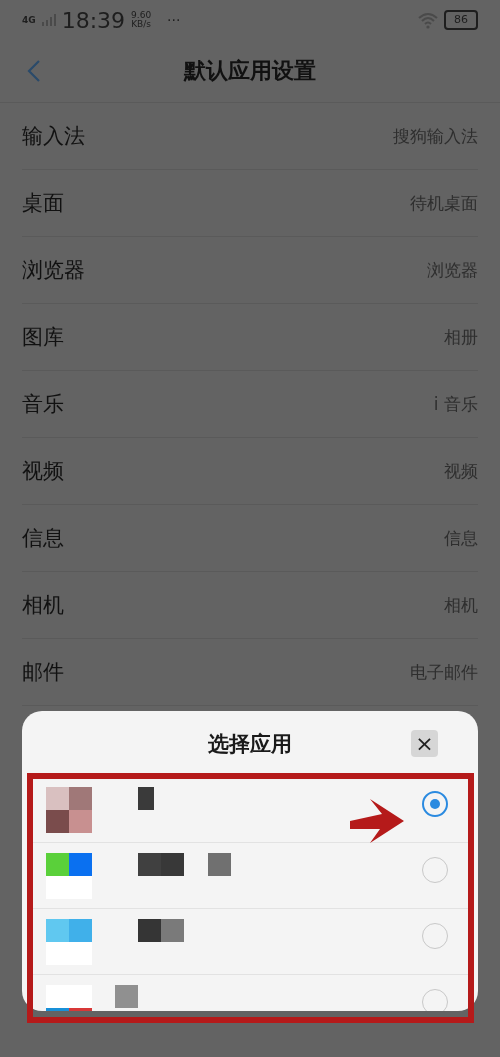 The width and height of the screenshot is (500, 1057). What do you see at coordinates (43, 471) in the screenshot?
I see `setting-label: 视频` at bounding box center [43, 471].